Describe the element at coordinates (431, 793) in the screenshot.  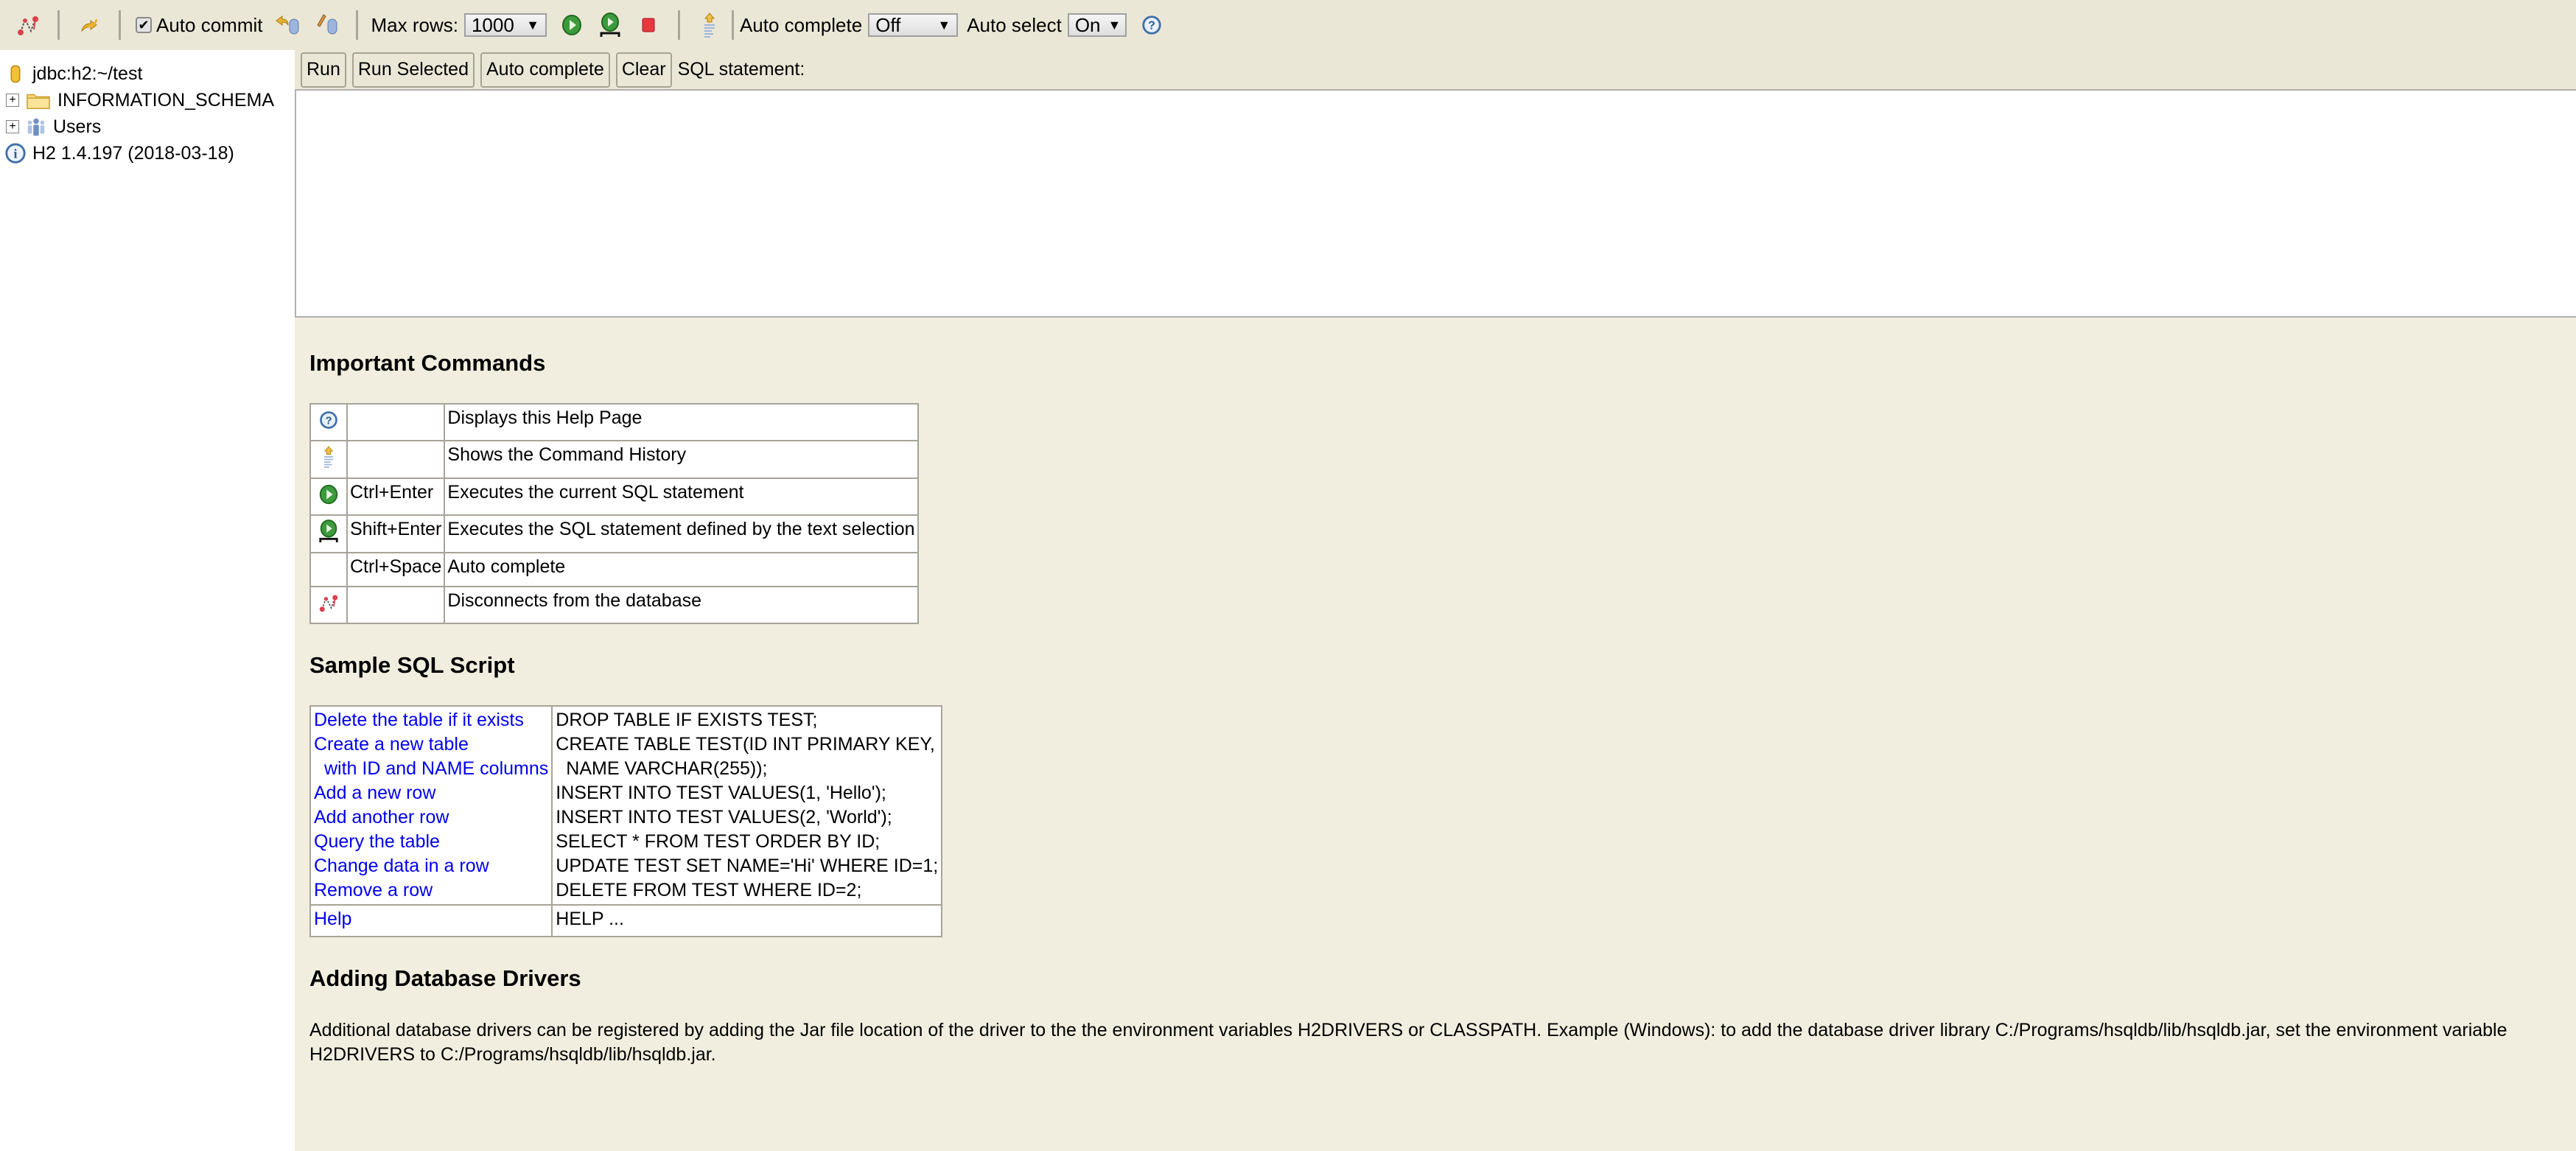
I see `sample-link: Add a new row` at that location.